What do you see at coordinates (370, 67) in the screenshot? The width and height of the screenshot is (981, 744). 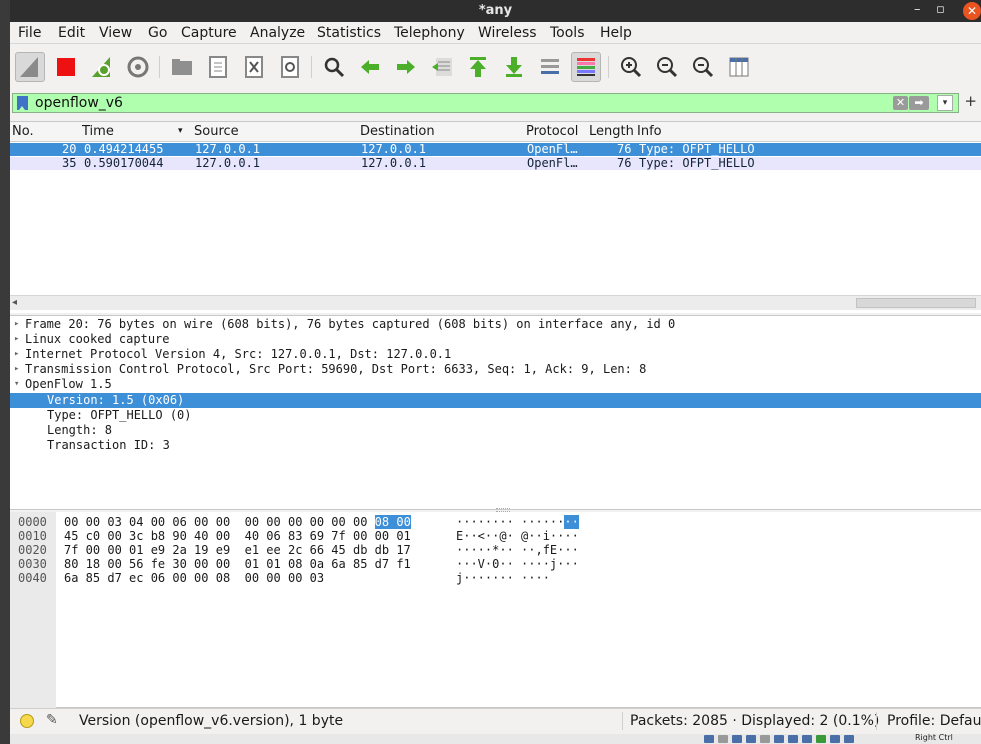 I see `go-back-button` at bounding box center [370, 67].